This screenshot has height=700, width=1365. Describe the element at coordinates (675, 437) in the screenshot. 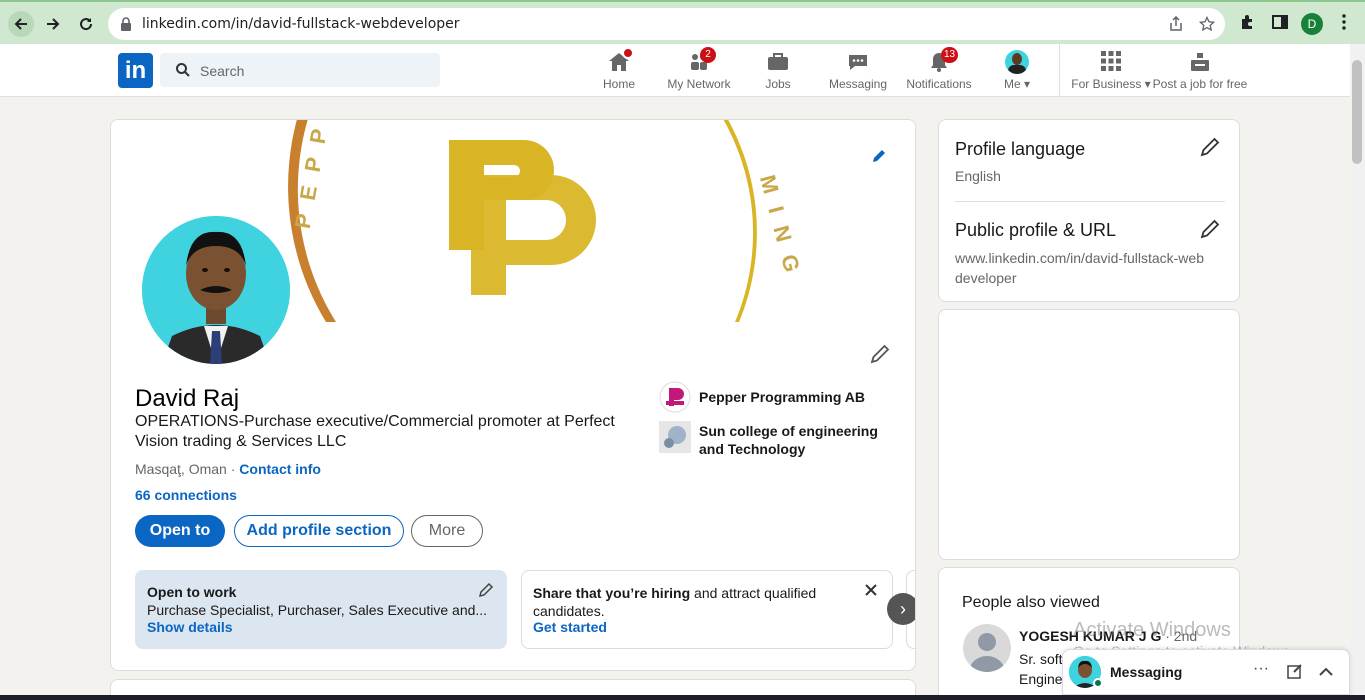

I see `sun-college-logo` at that location.